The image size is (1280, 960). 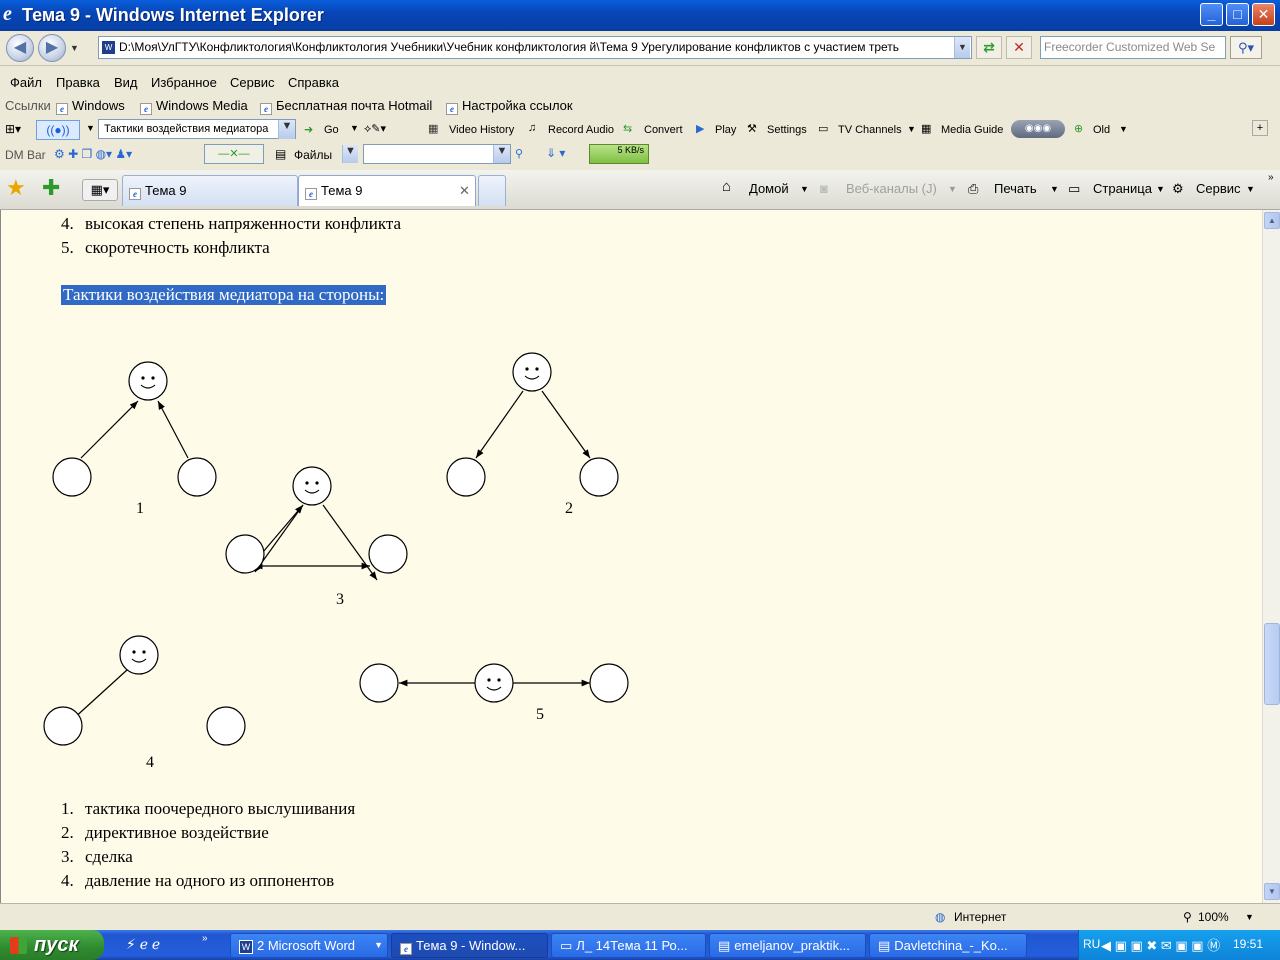 What do you see at coordinates (725, 130) in the screenshot?
I see `play-button: Play` at bounding box center [725, 130].